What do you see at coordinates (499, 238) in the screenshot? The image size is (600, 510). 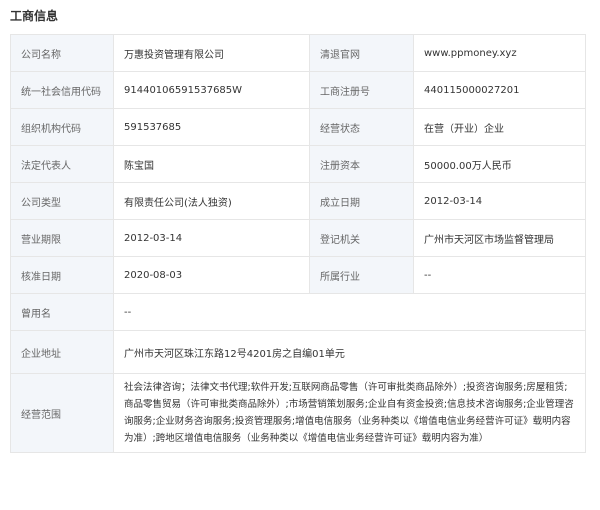 I see `registration-authority-value: 广州市天河区市场监督管理局` at bounding box center [499, 238].